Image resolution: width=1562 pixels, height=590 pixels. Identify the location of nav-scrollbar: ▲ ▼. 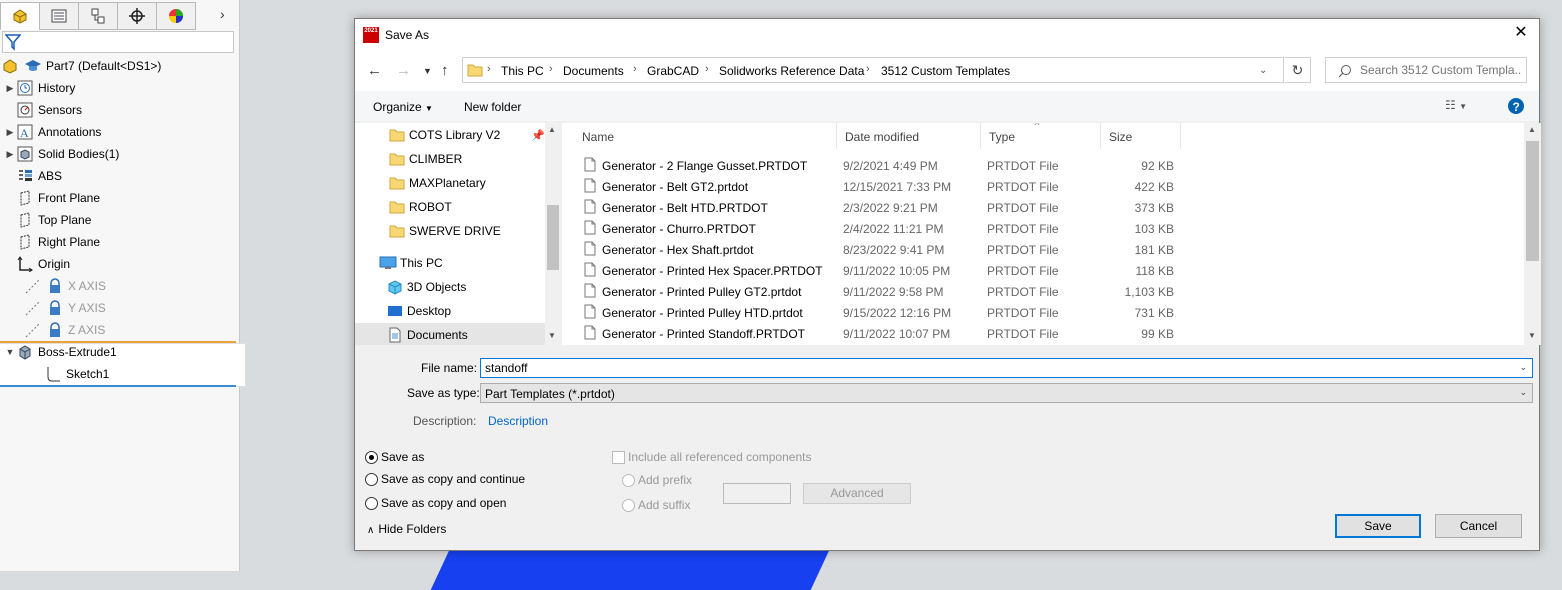
(553, 234).